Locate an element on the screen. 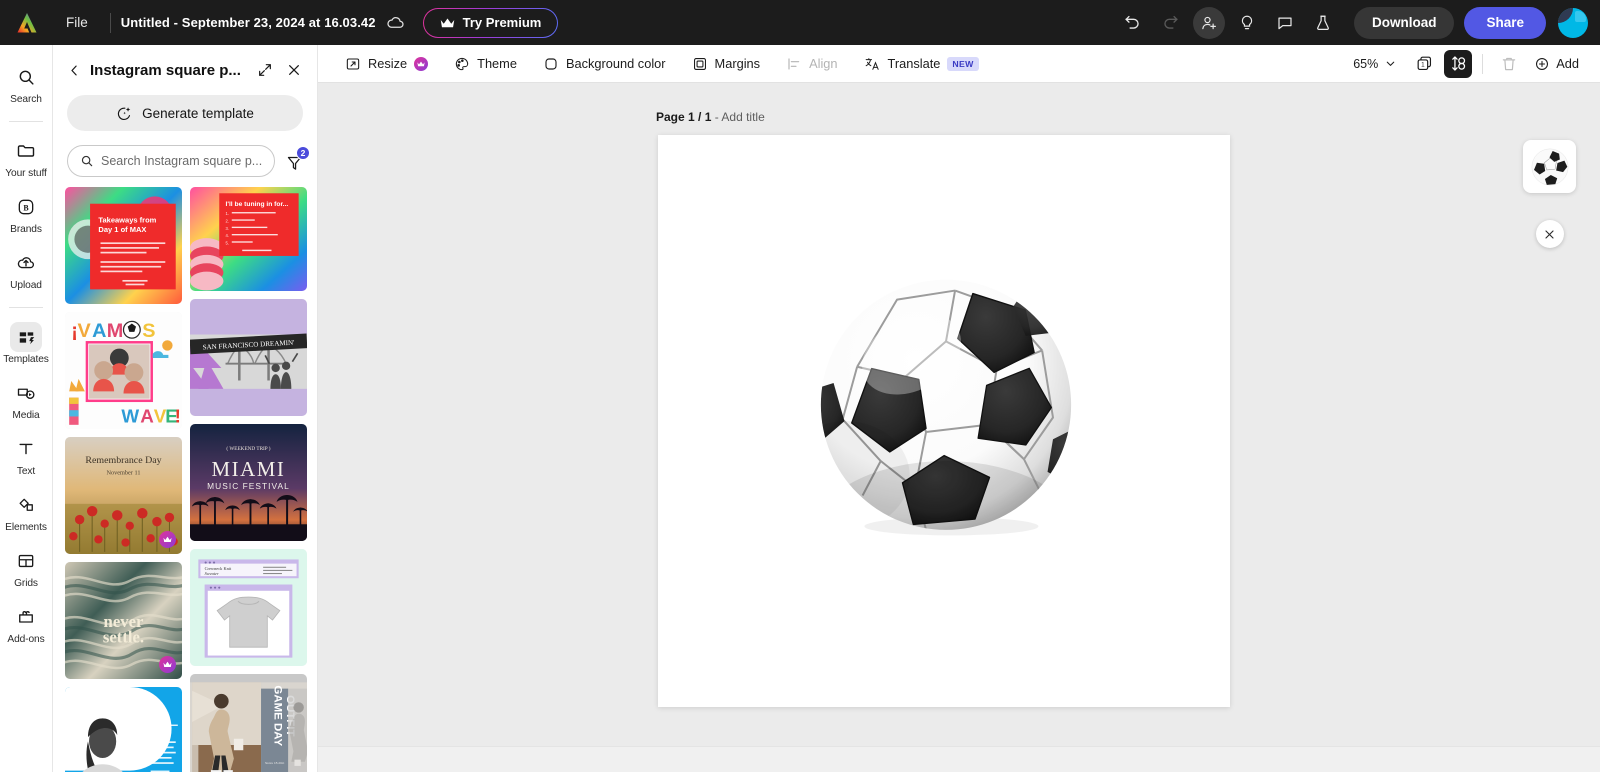 The width and height of the screenshot is (1600, 772). translate-button: Translate NEW is located at coordinates (921, 64).